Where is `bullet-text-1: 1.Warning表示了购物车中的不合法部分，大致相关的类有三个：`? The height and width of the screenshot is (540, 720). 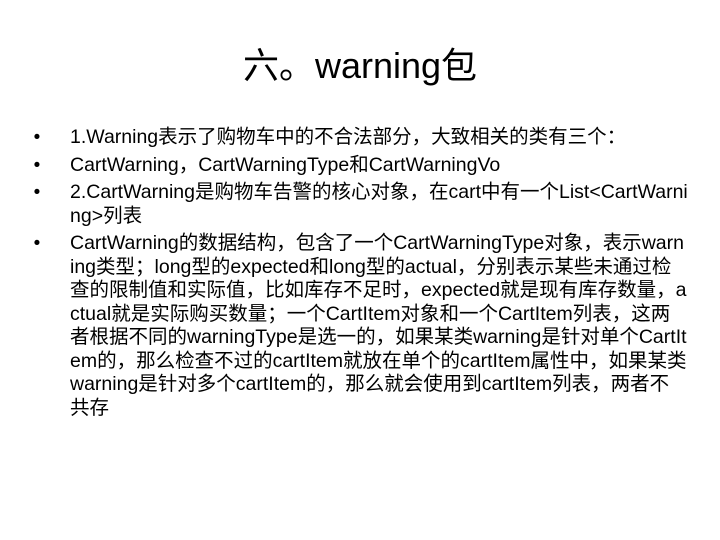 bullet-text-1: 1.Warning表示了购物车中的不合法部分，大致相关的类有三个： is located at coordinates (348, 137).